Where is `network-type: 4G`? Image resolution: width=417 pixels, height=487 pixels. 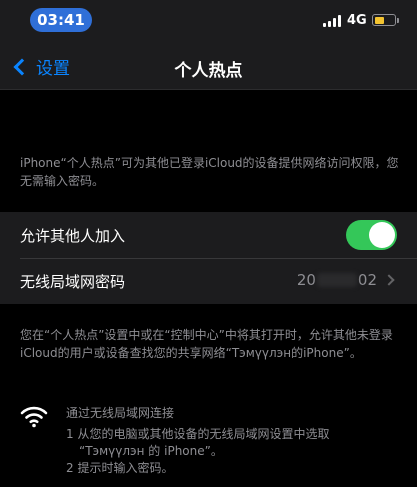
network-type: 4G is located at coordinates (357, 20).